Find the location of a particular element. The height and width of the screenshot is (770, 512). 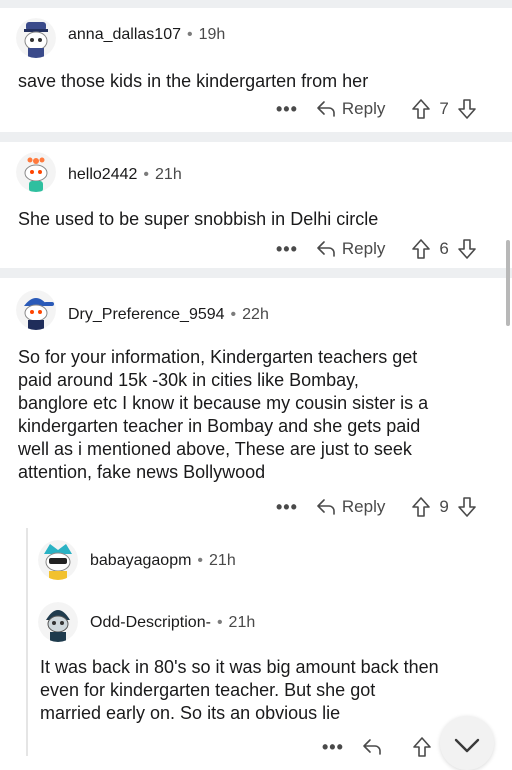

comment-actions: ••• Reply 6 is located at coordinates (376, 249).